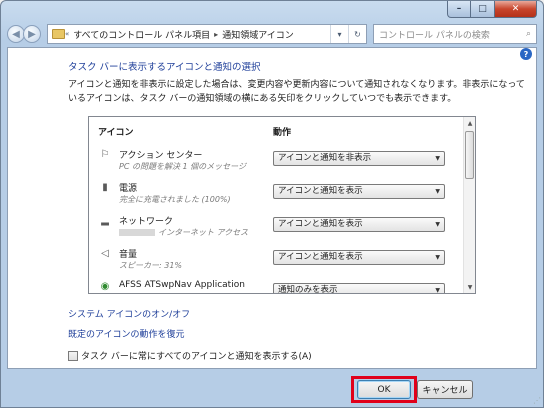 The image size is (544, 408). I want to click on always-show-all-label: タスク バーに常にすべてのアイコンと通知を表示する(A), so click(196, 355).